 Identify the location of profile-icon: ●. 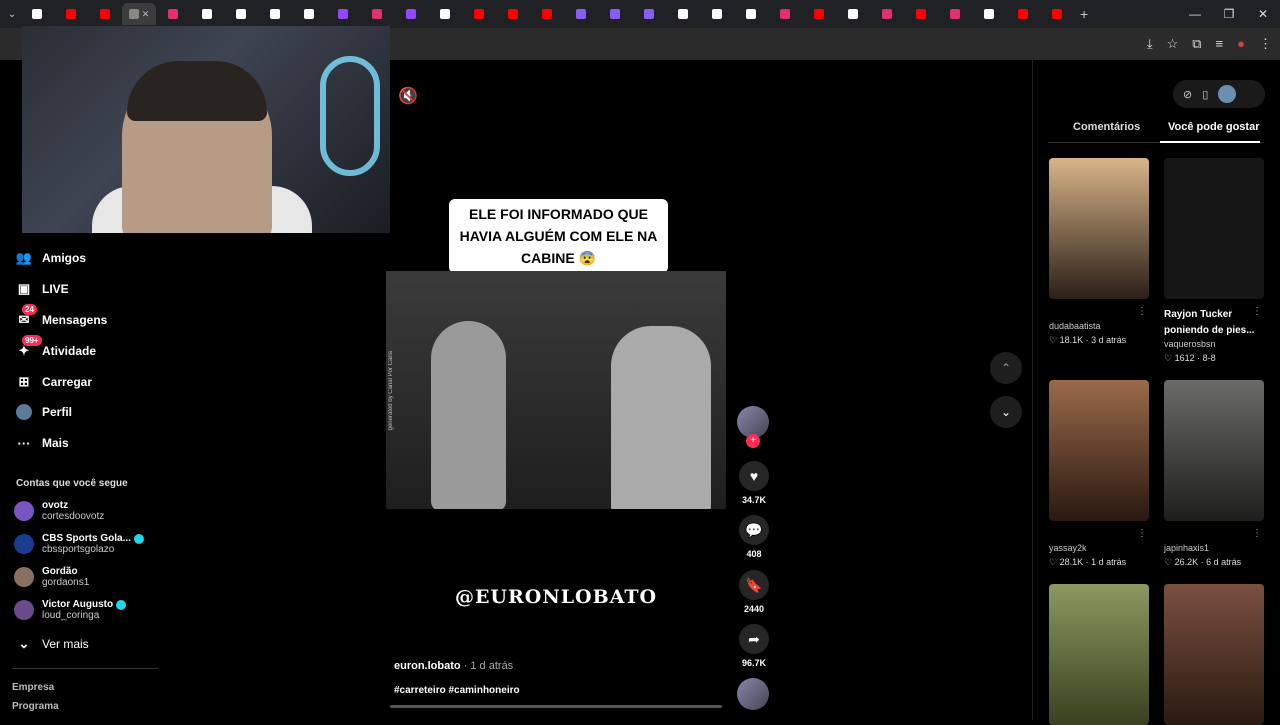
(1241, 44).